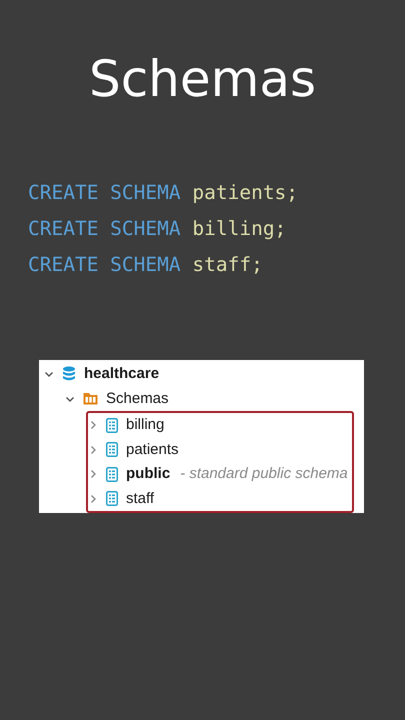 This screenshot has width=405, height=720. Describe the element at coordinates (163, 193) in the screenshot. I see `code-line: CREATE SCHEMA patients;` at that location.